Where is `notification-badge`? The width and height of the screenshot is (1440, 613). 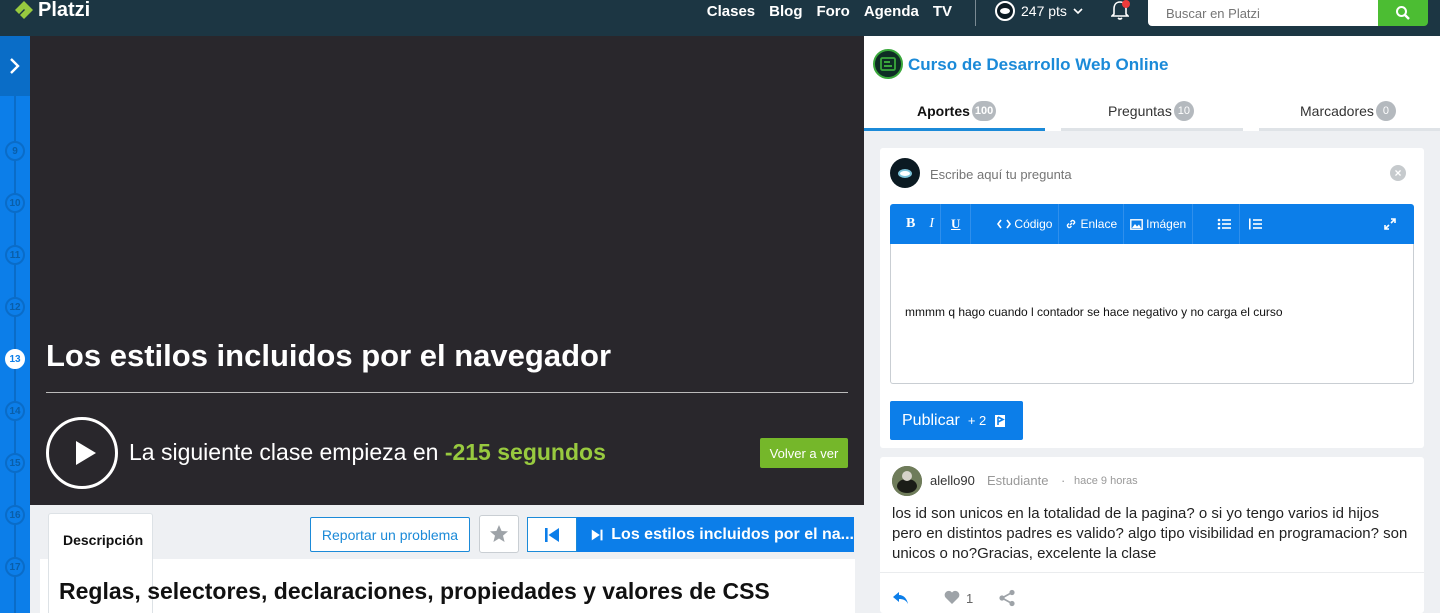 notification-badge is located at coordinates (1126, 4).